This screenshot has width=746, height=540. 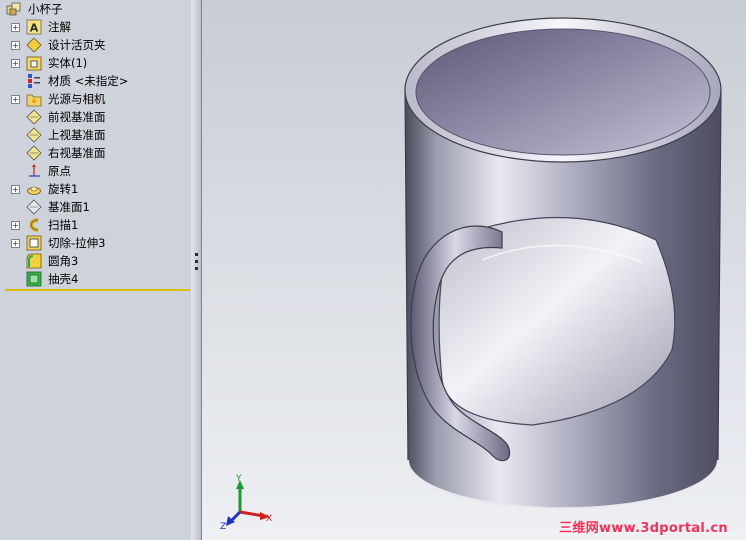 I want to click on tree-item-label: 实体(1), so click(x=68, y=63).